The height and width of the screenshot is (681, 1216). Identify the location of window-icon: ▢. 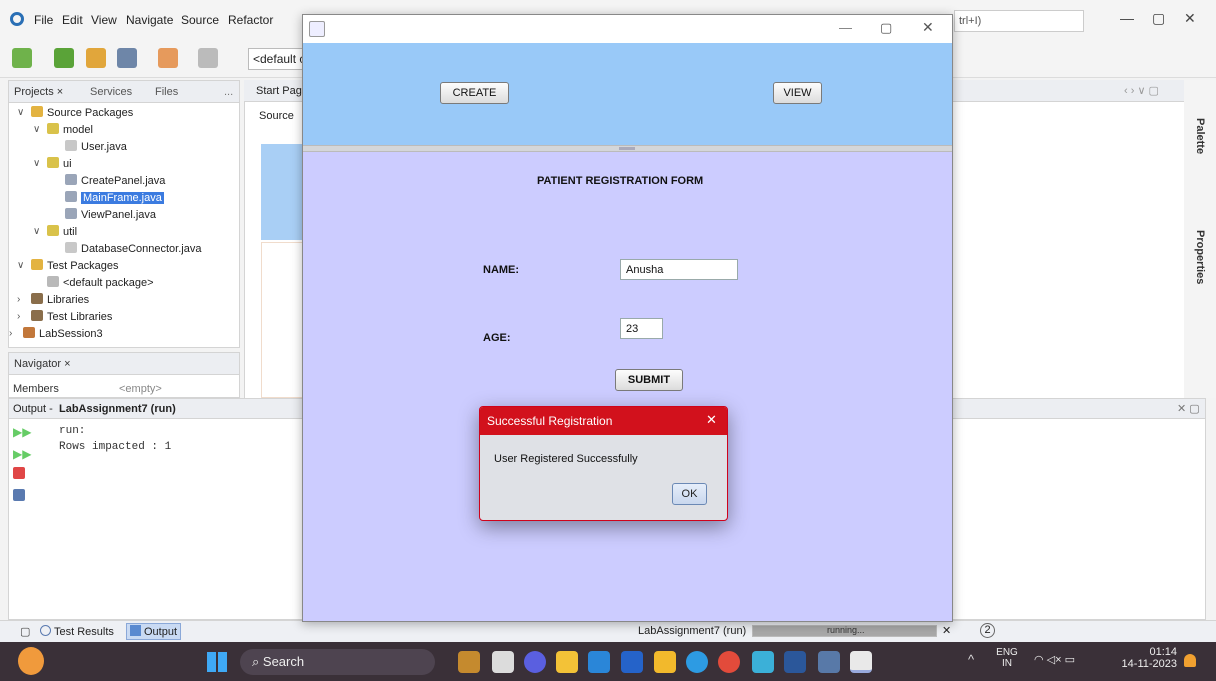
(25, 631).